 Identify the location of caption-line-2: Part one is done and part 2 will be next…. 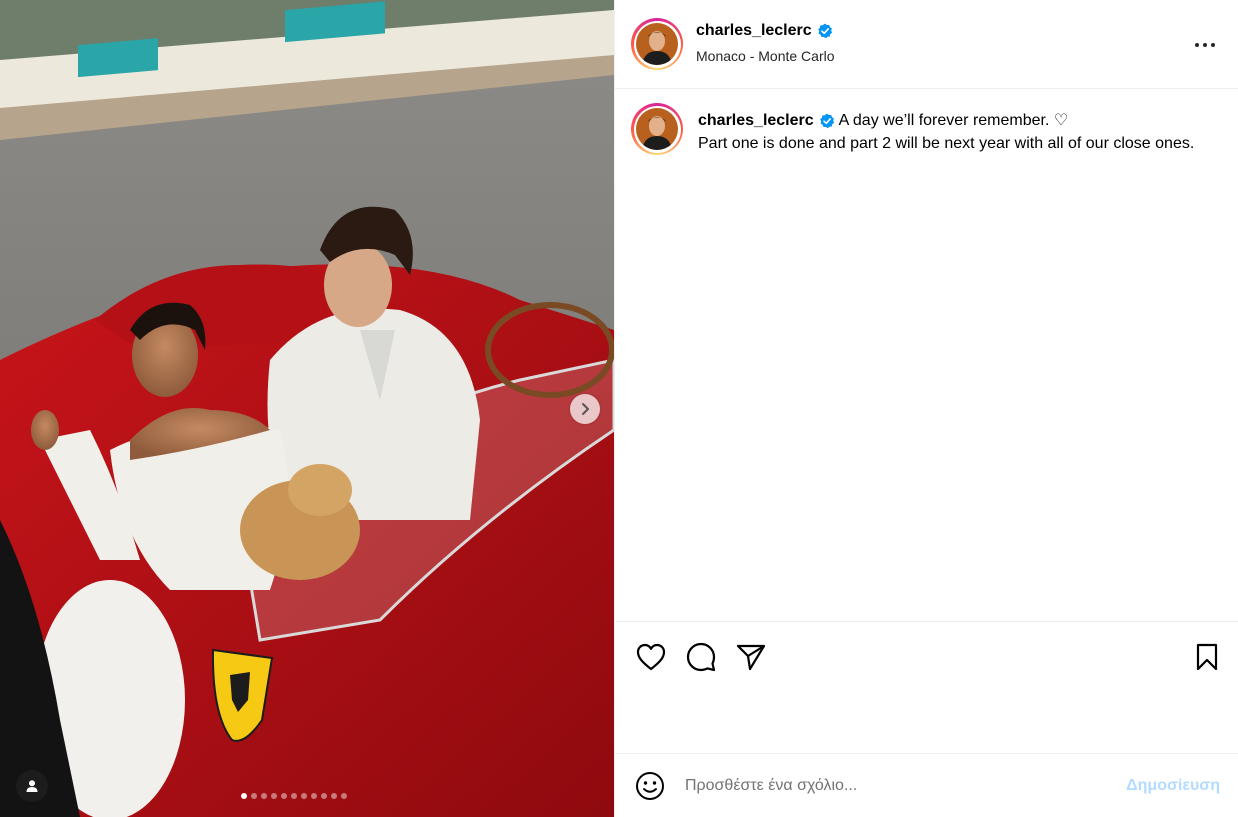
(946, 143).